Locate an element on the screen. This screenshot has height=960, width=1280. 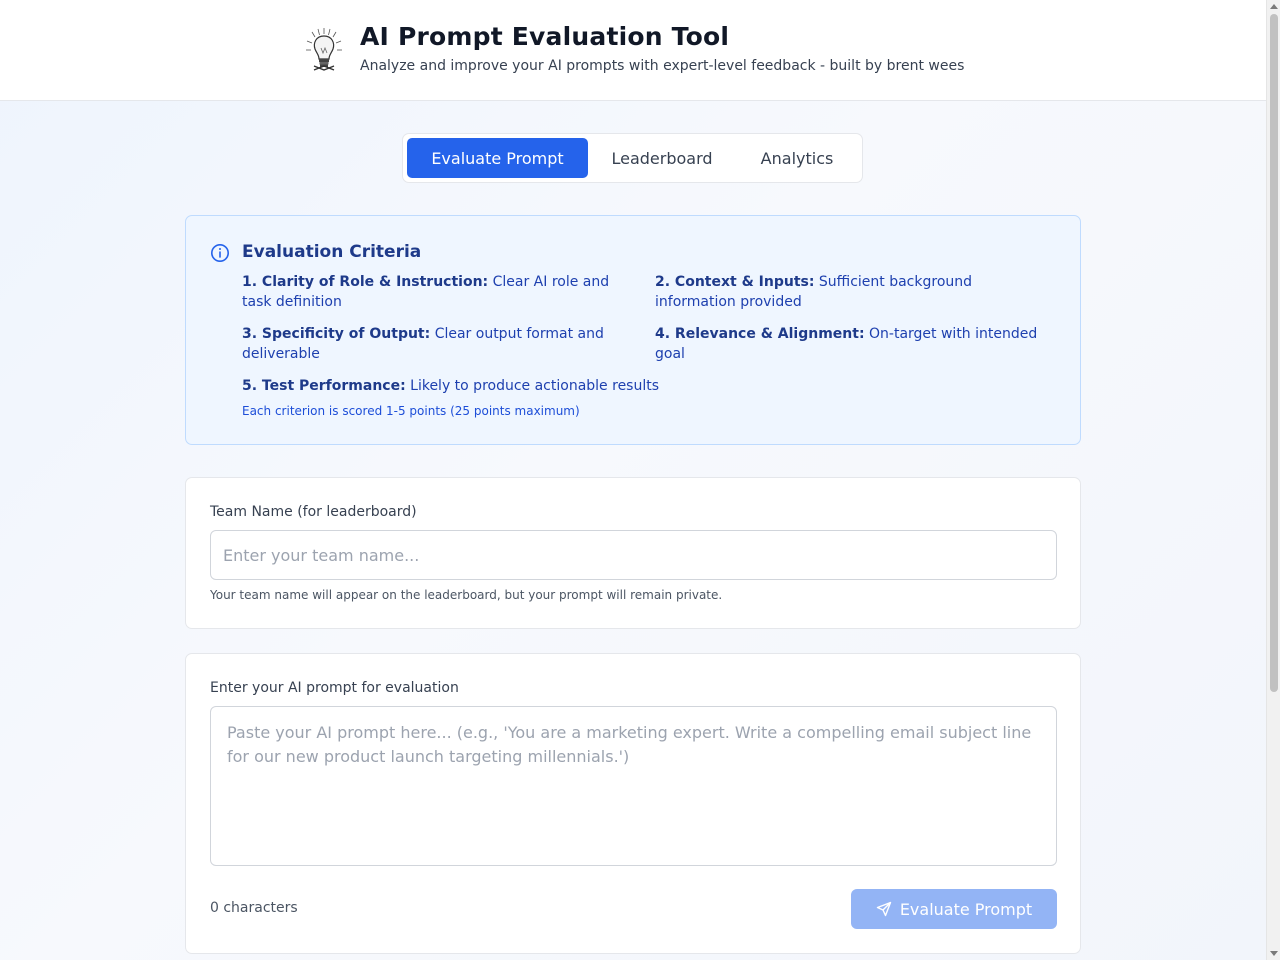
tab-evaluate-prompt: Evaluate Prompt is located at coordinates (497, 158).